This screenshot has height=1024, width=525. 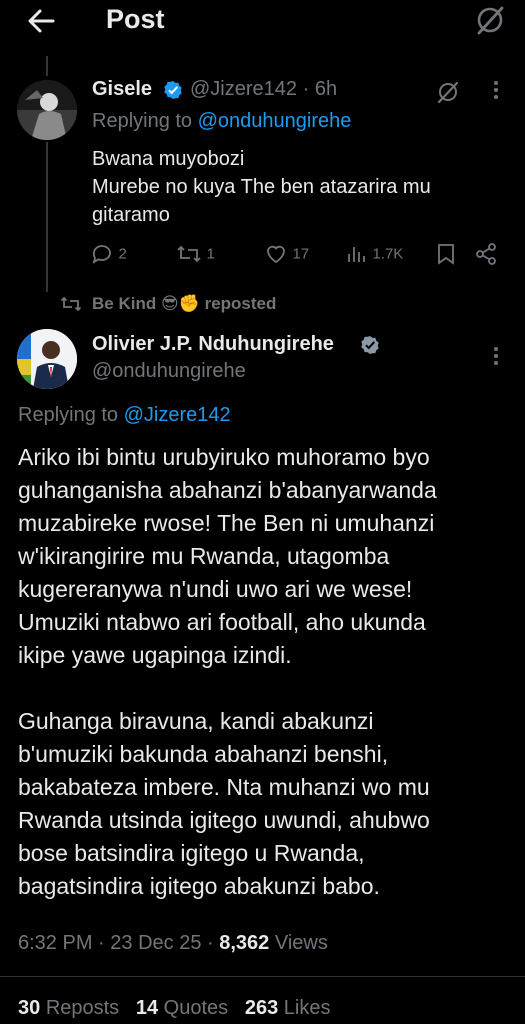 What do you see at coordinates (122, 254) in the screenshot?
I see `reply-count: 2` at bounding box center [122, 254].